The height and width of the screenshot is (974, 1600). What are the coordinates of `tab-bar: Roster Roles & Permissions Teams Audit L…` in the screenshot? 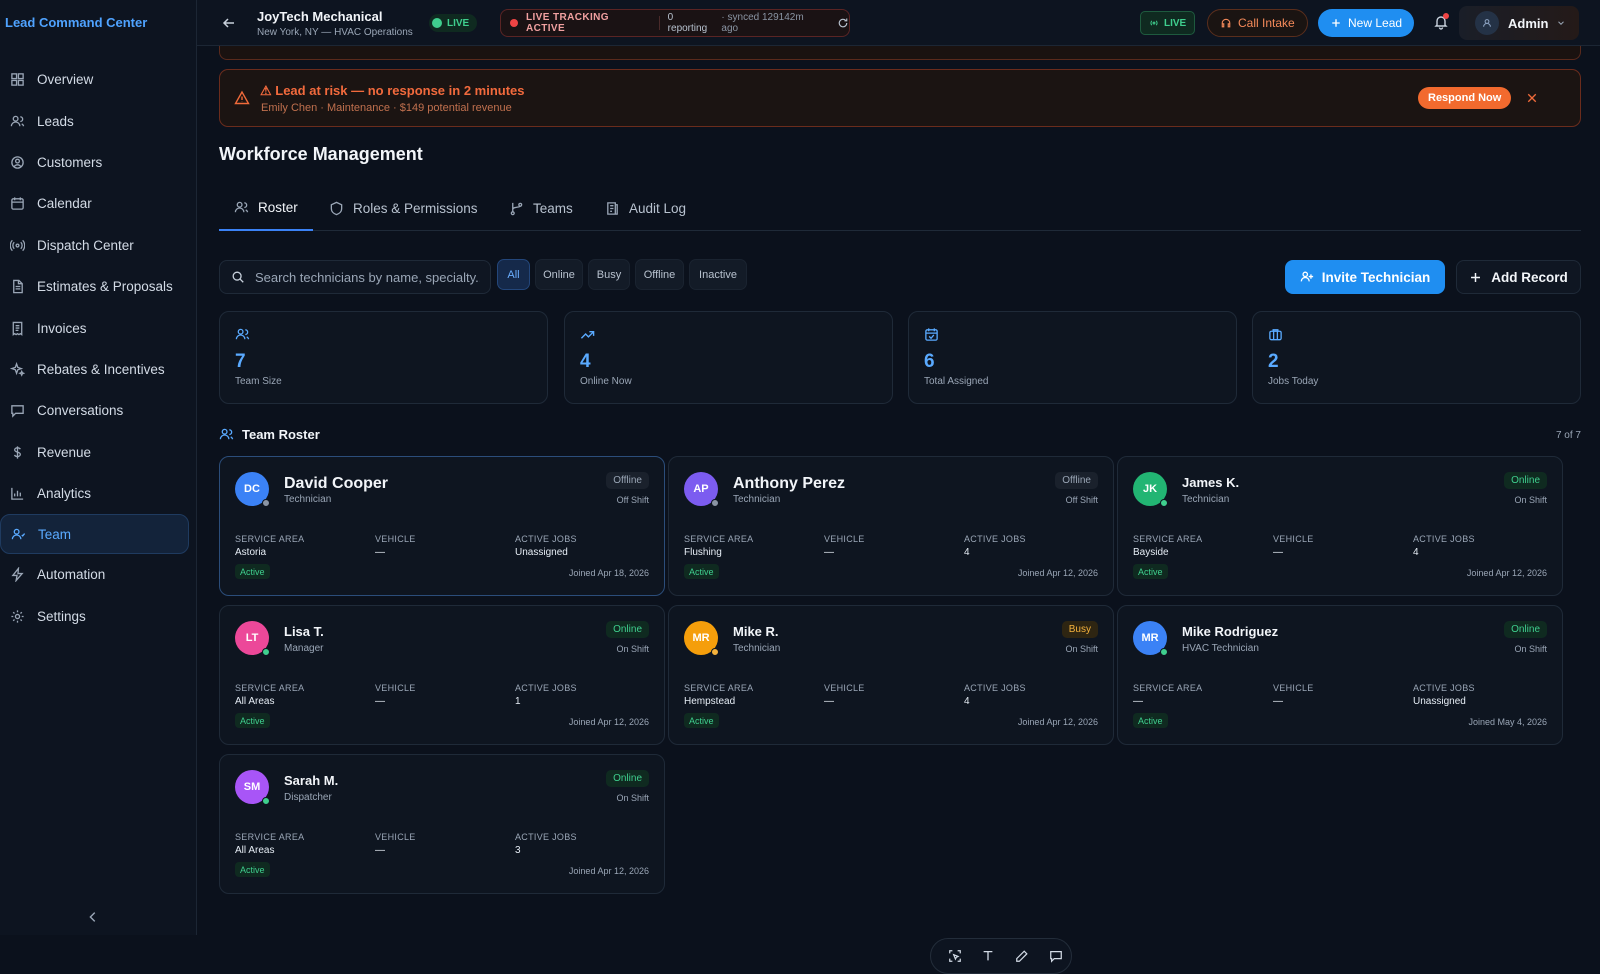 It's located at (900, 208).